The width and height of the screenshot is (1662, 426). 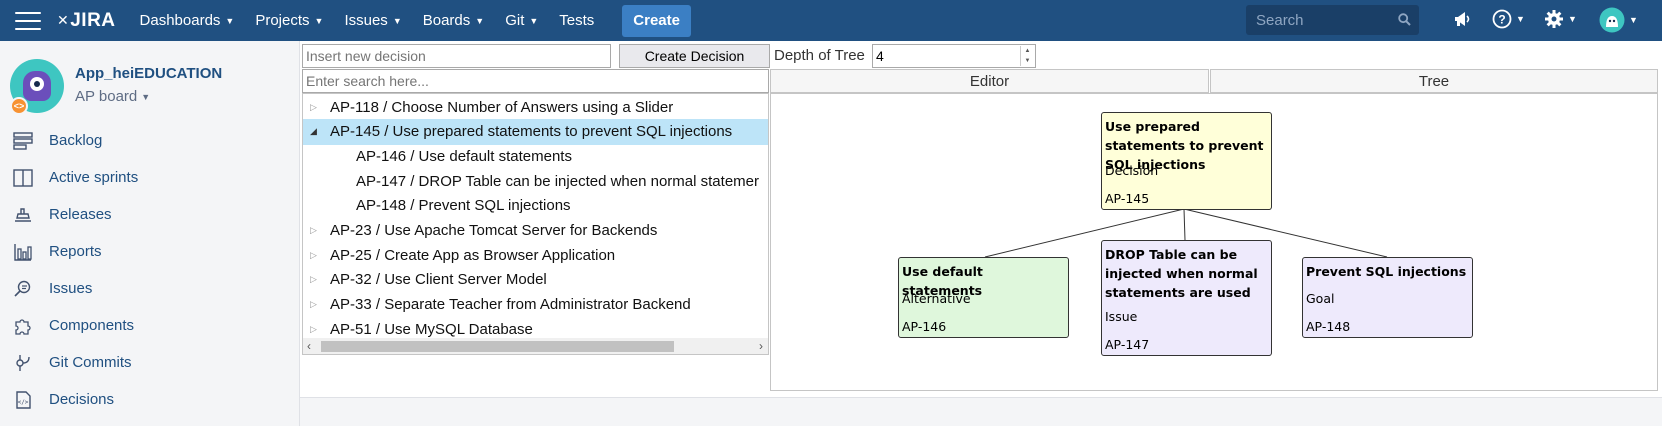 What do you see at coordinates (1434, 81) in the screenshot?
I see `tab-tree: Tree` at bounding box center [1434, 81].